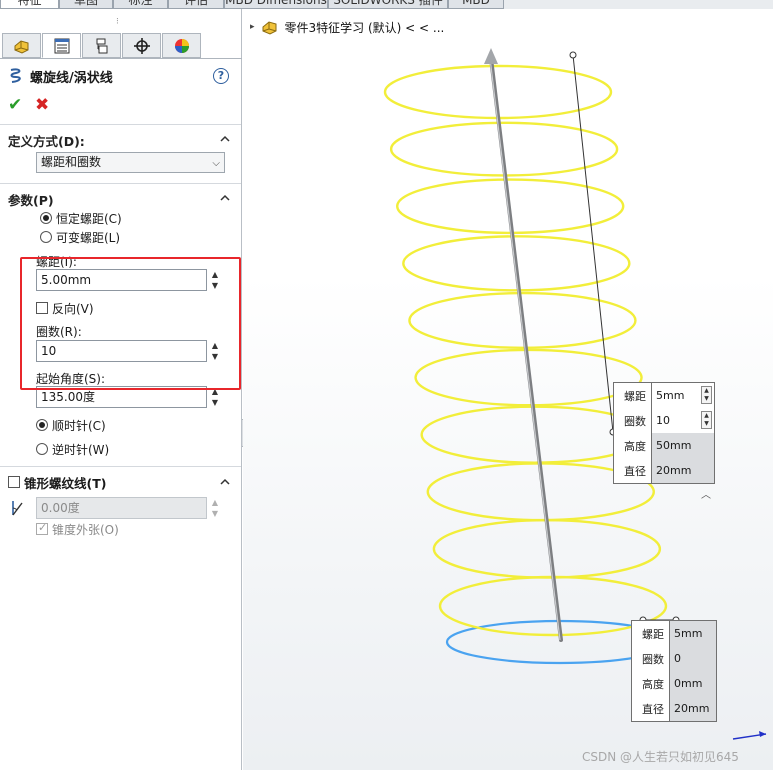 Image resolution: width=773 pixels, height=770 pixels. Describe the element at coordinates (692, 683) in the screenshot. I see `callout-height-value: 0mm` at that location.